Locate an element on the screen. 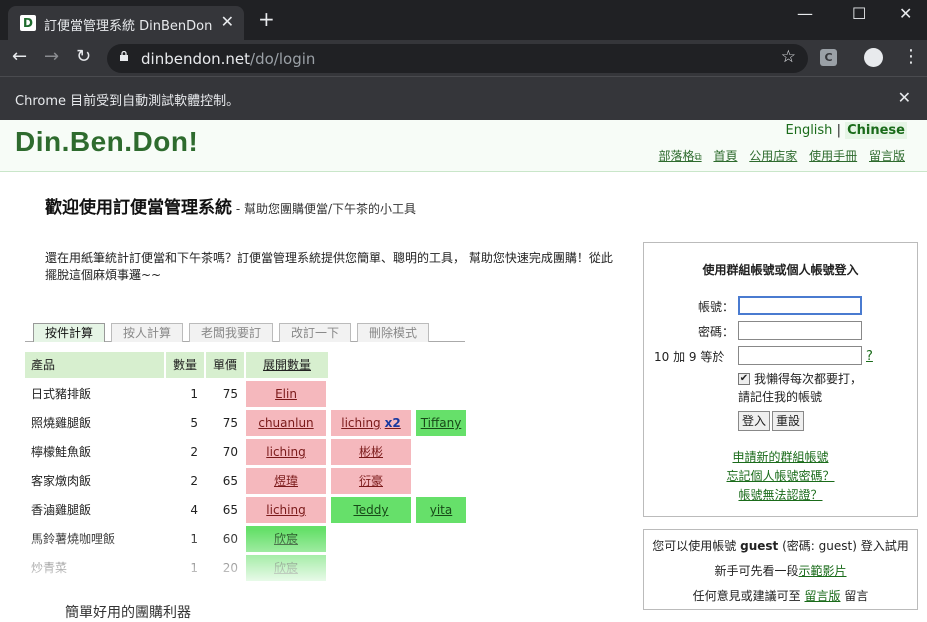  url-text: dinbendon.net/do/login is located at coordinates (228, 59).